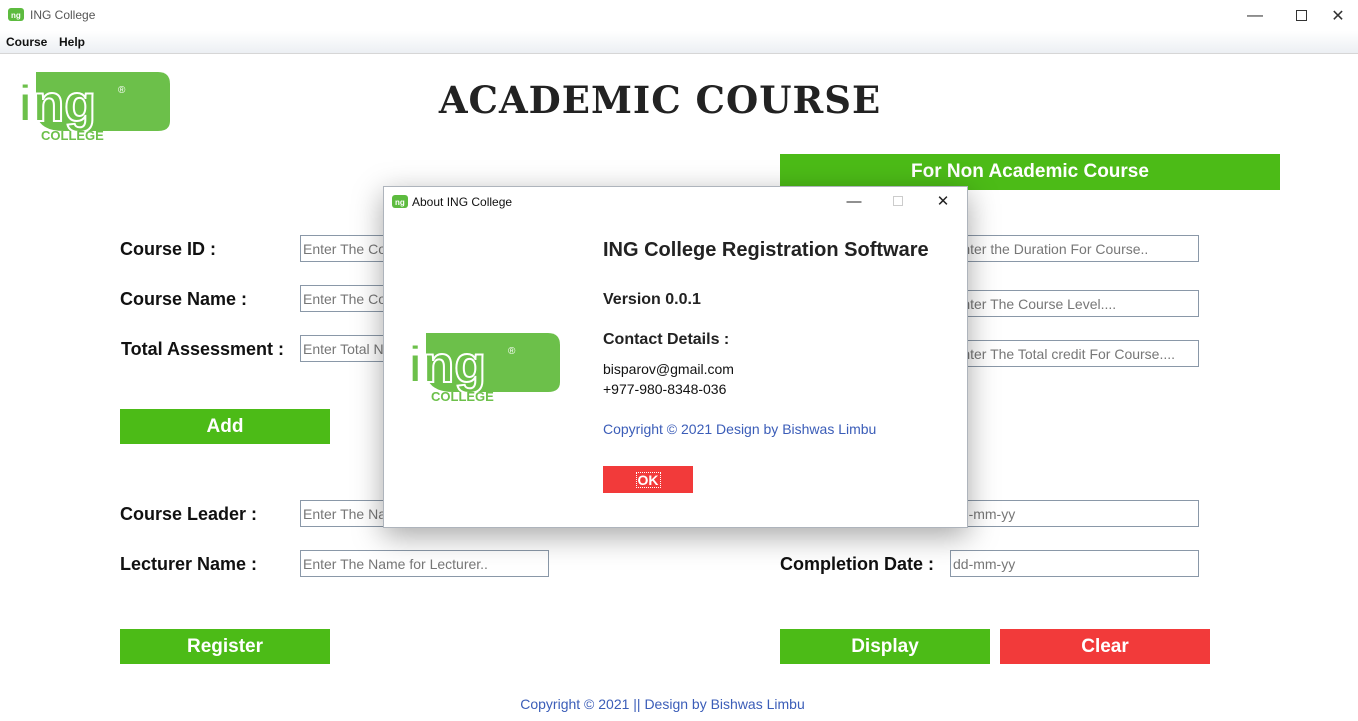  I want to click on lecturer-name-input, so click(424, 563).